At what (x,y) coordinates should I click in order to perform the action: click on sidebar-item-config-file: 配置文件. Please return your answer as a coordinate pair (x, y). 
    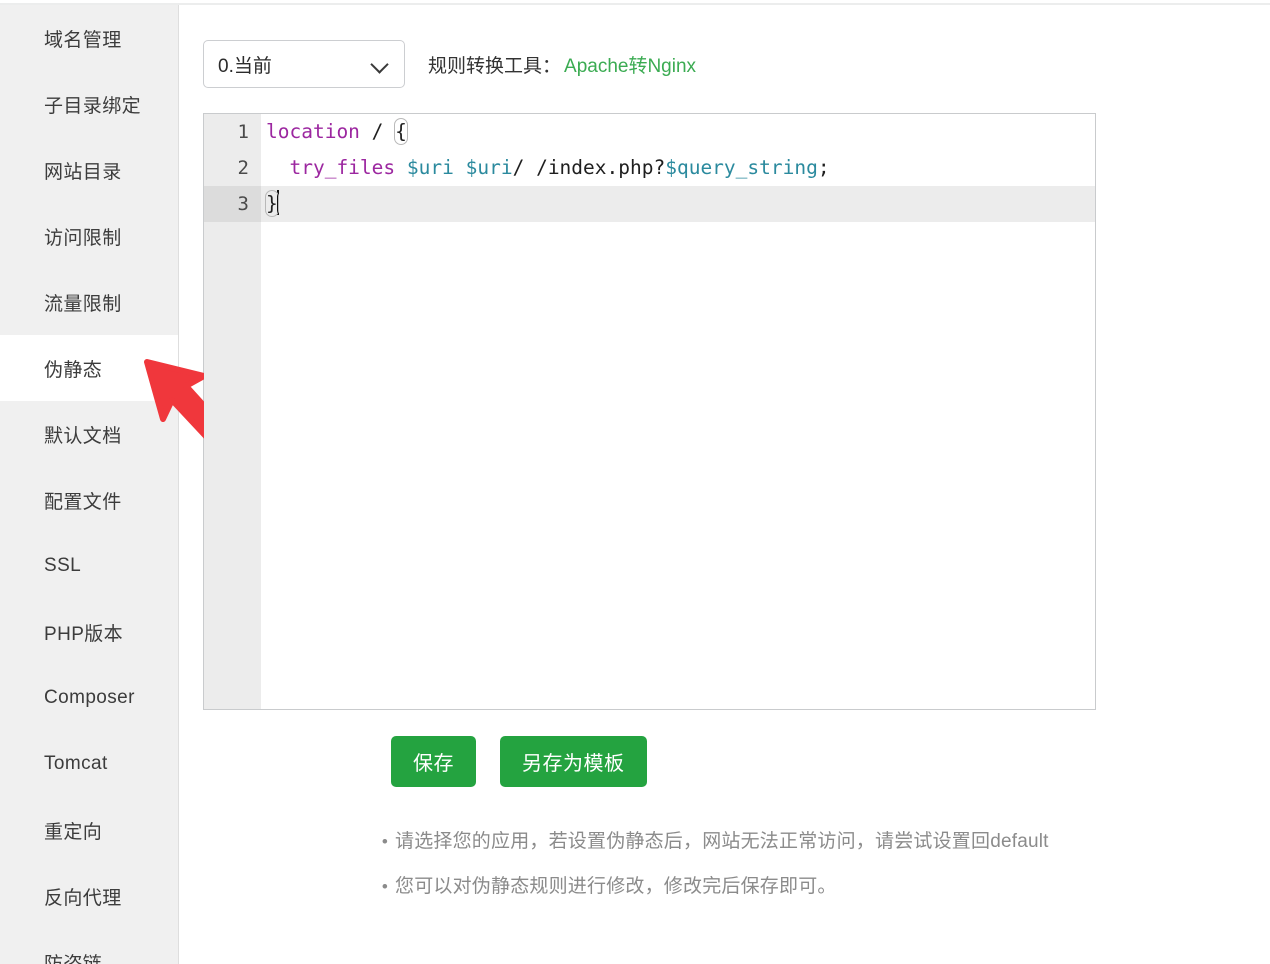
    Looking at the image, I should click on (89, 500).